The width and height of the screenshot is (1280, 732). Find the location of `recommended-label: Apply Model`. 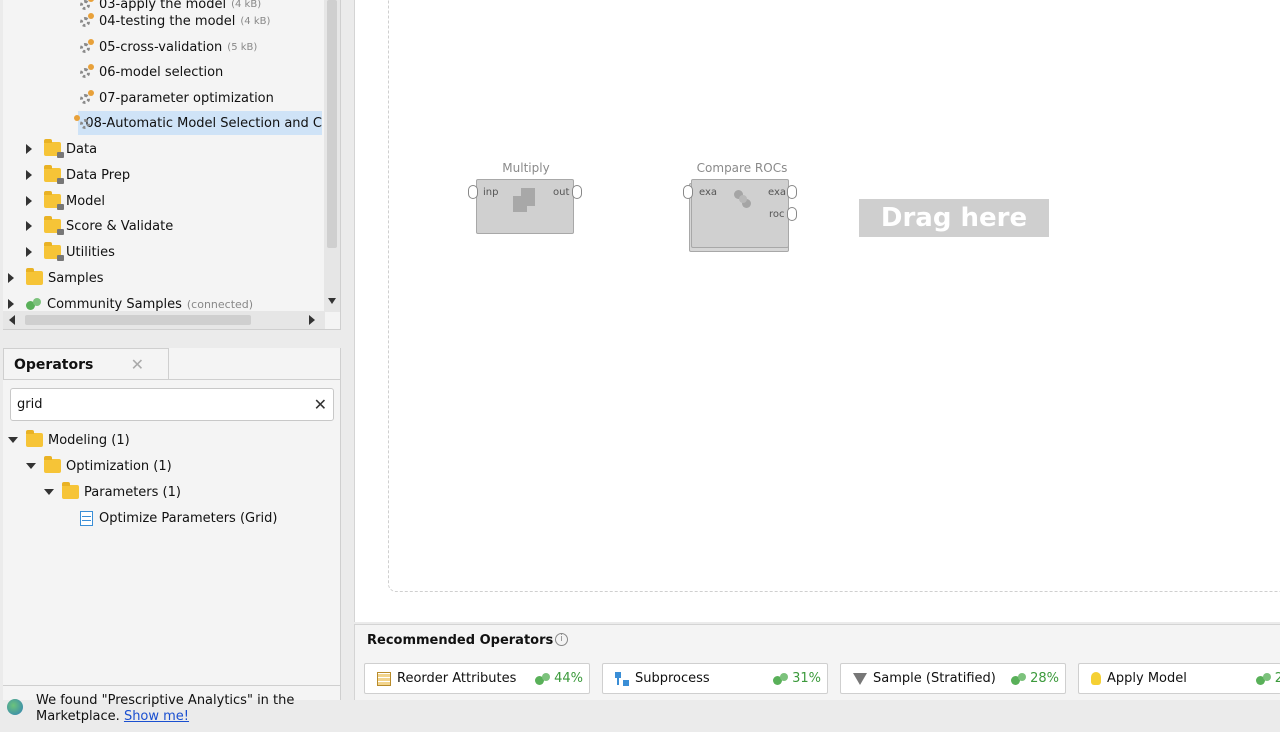

recommended-label: Apply Model is located at coordinates (1147, 678).